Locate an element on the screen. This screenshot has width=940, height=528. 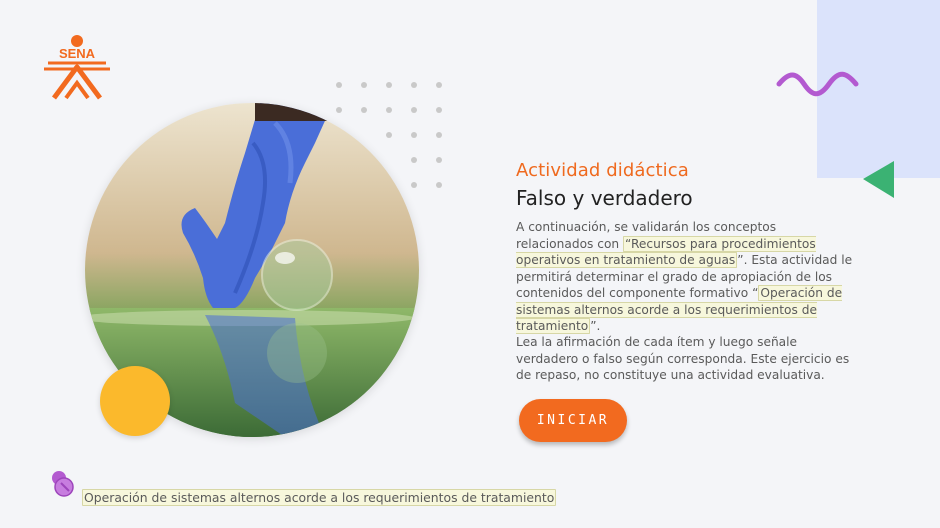
start-button: INICIAR is located at coordinates (573, 420).